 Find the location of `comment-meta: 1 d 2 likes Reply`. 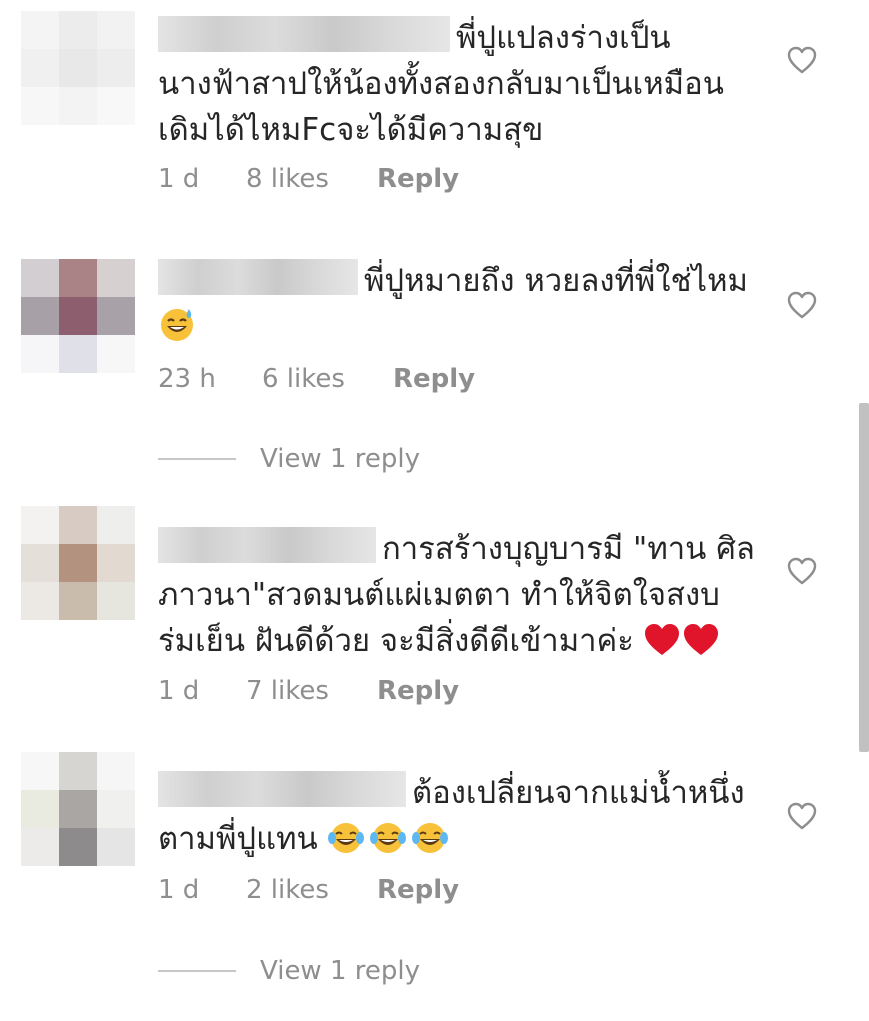

comment-meta: 1 d 2 likes Reply is located at coordinates (308, 890).